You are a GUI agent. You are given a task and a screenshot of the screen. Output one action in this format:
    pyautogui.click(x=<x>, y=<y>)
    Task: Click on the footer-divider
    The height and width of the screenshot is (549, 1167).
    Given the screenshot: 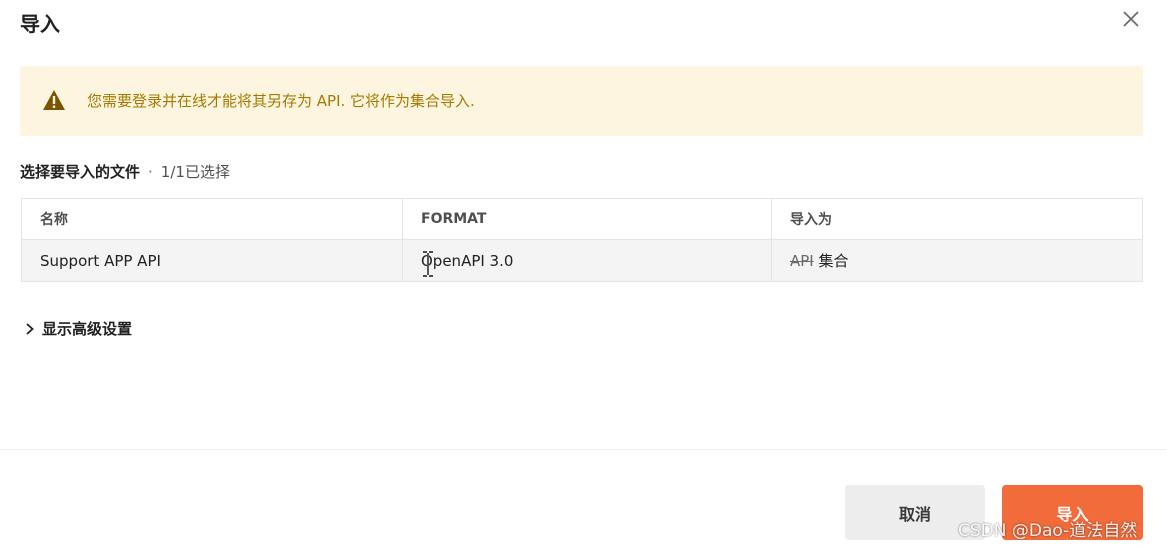 What is the action you would take?
    pyautogui.click(x=583, y=449)
    